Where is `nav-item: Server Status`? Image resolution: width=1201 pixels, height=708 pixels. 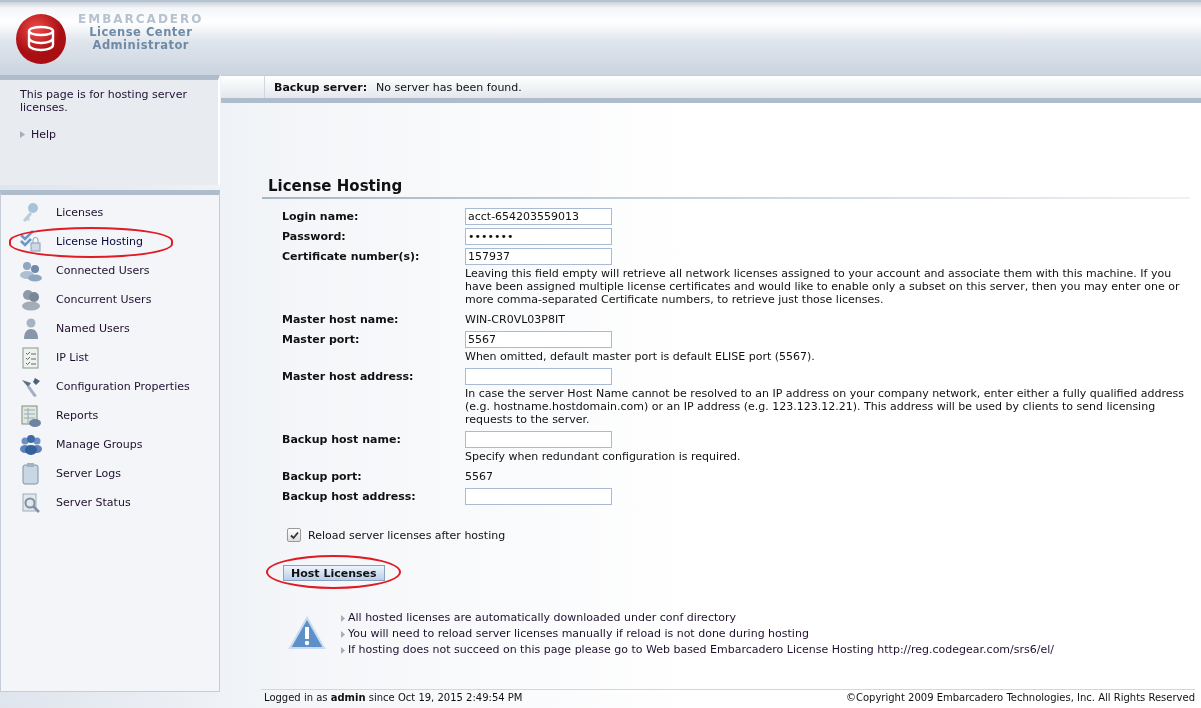 nav-item: Server Status is located at coordinates (93, 502).